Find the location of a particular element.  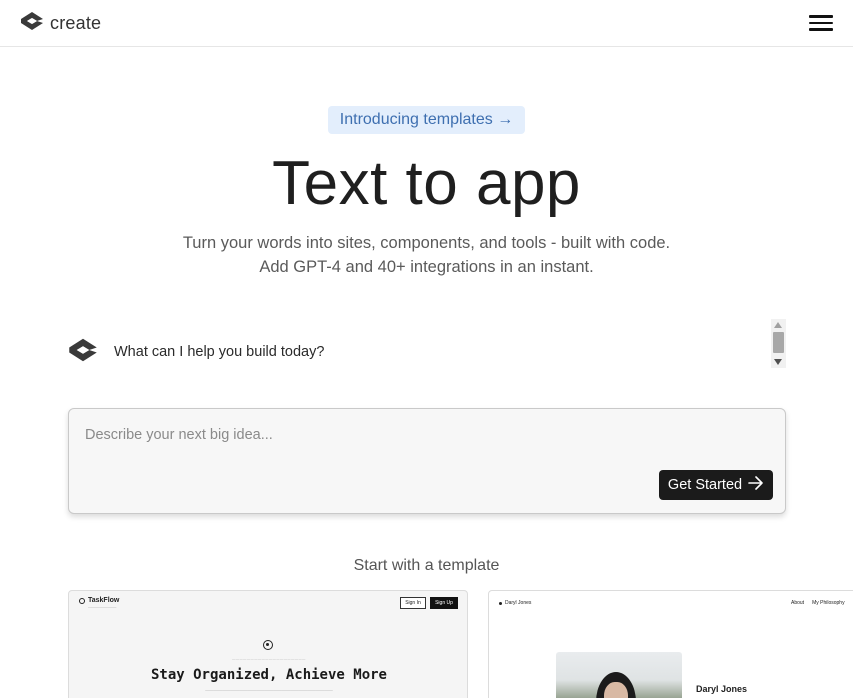

portfolio-site-name: Daryl Jones is located at coordinates (515, 603).